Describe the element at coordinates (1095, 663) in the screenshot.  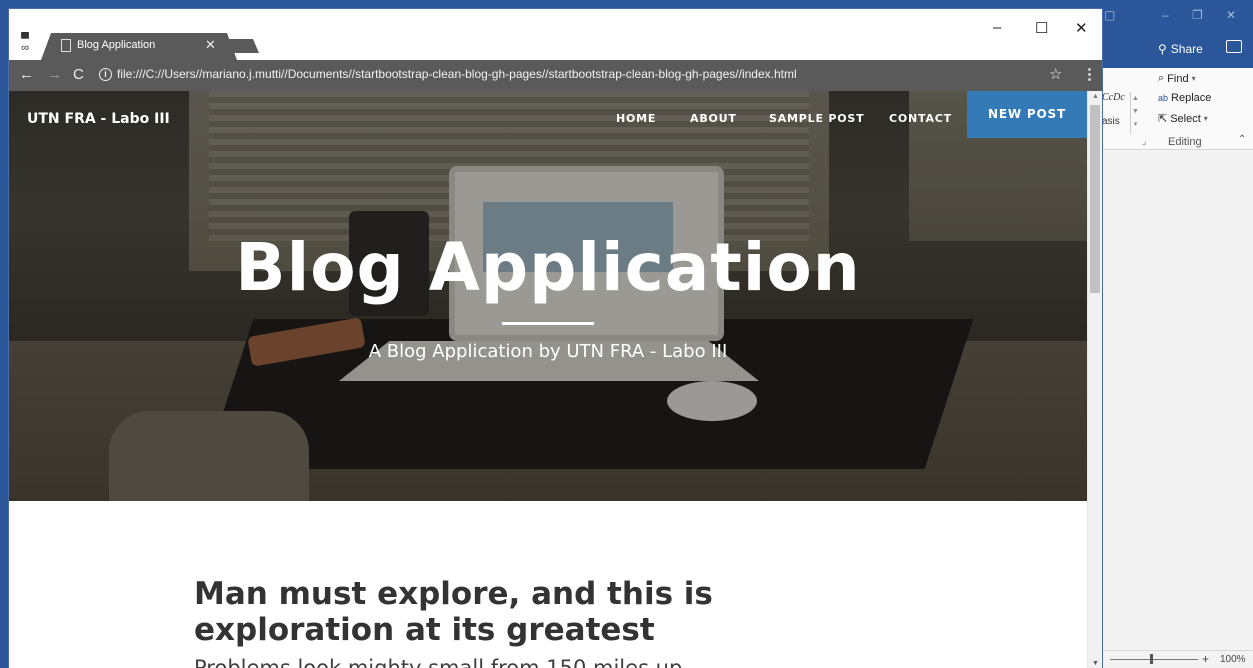
I see `scroll-down-icon: ▼` at that location.